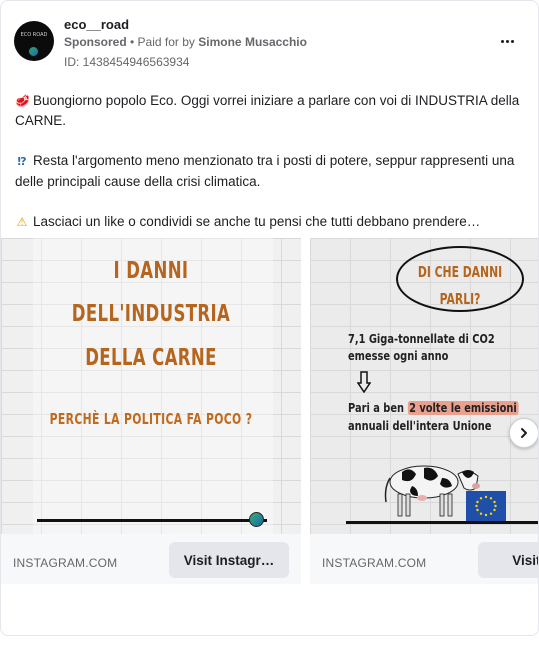 The image size is (539, 645). I want to click on ad-id: ID: 1438454946563934, so click(127, 62).